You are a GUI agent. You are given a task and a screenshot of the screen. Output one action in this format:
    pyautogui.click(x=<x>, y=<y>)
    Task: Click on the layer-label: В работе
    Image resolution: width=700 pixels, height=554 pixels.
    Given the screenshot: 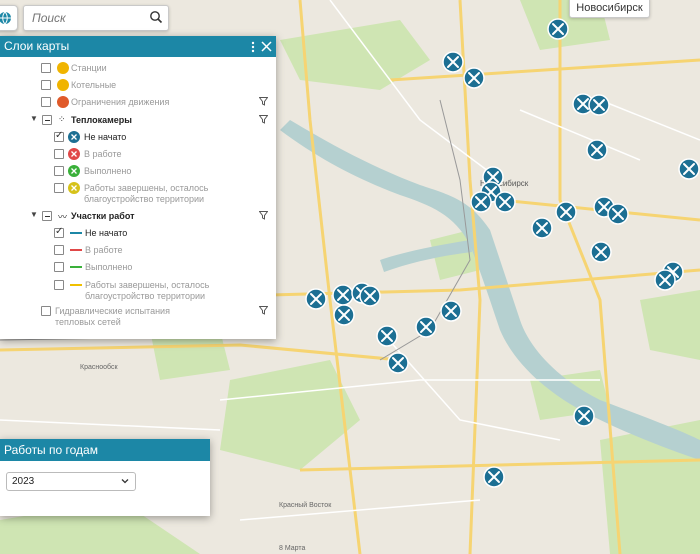 What is the action you would take?
    pyautogui.click(x=104, y=250)
    